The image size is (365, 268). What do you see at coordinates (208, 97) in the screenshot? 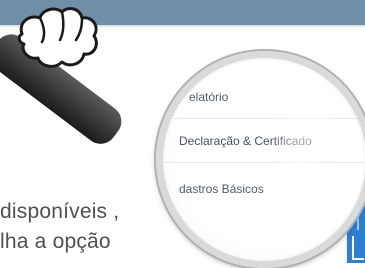
I see `menu-item-relatorio: elatório` at bounding box center [208, 97].